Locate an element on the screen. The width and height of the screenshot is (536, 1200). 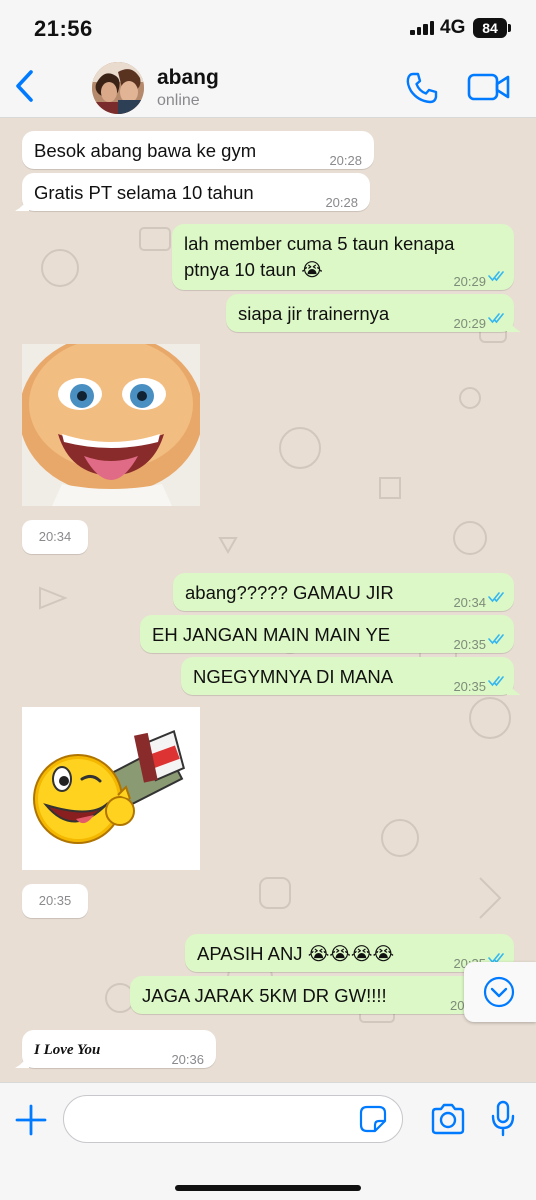
message-text: siapa jir trainernya is located at coordinates (314, 313).